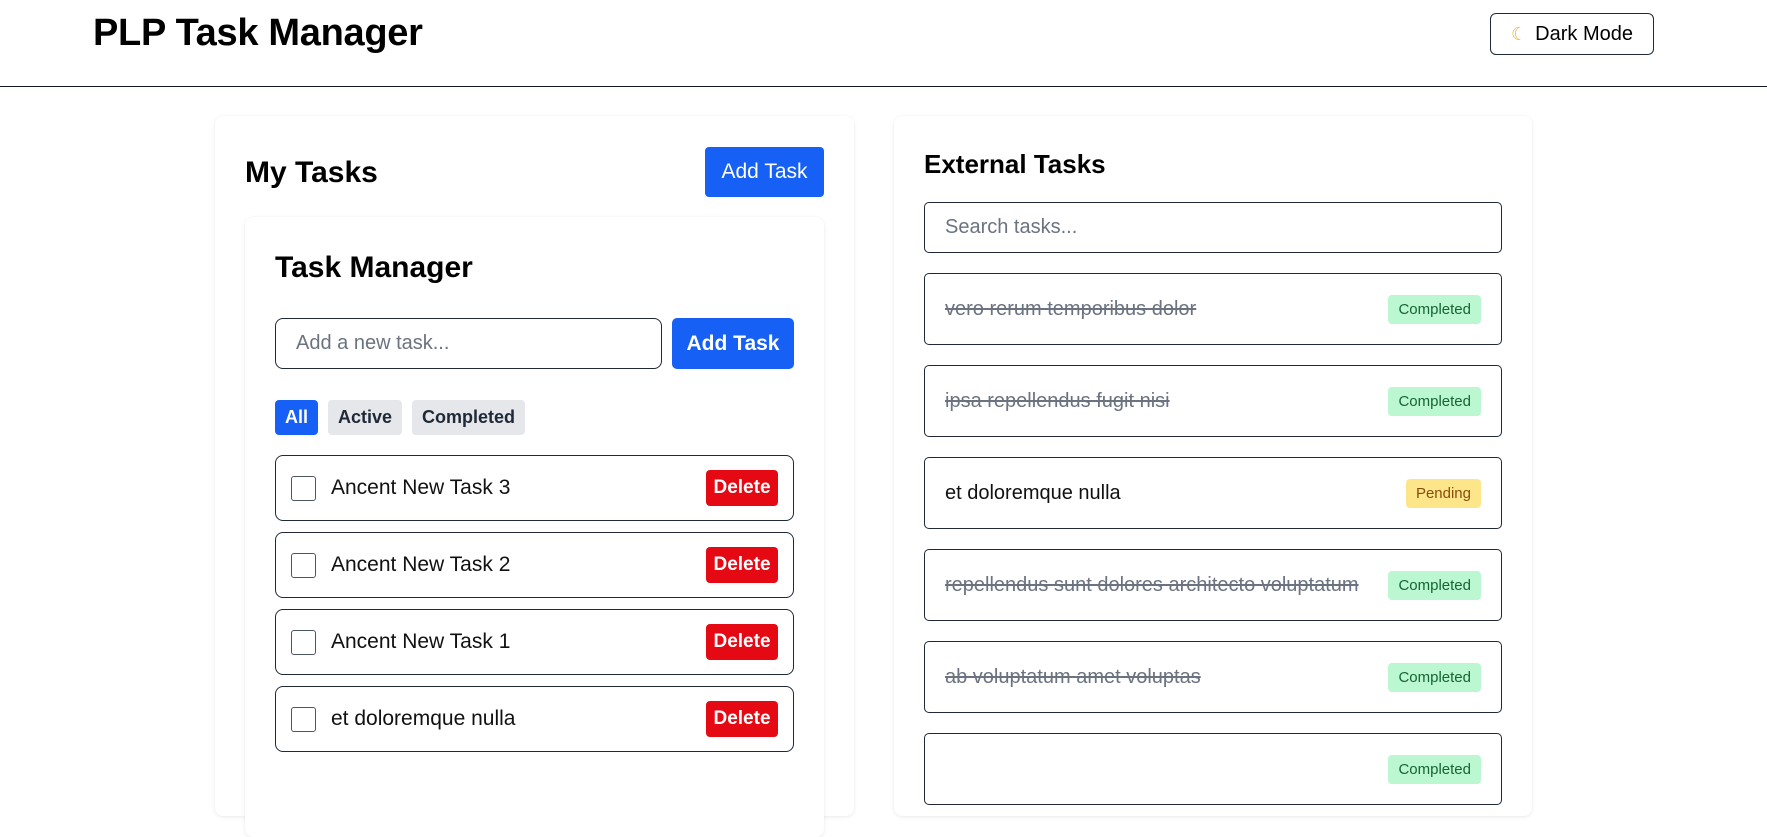 The image size is (1767, 837). Describe the element at coordinates (1584, 33) in the screenshot. I see `dark-mode-label: Dark Mode` at that location.